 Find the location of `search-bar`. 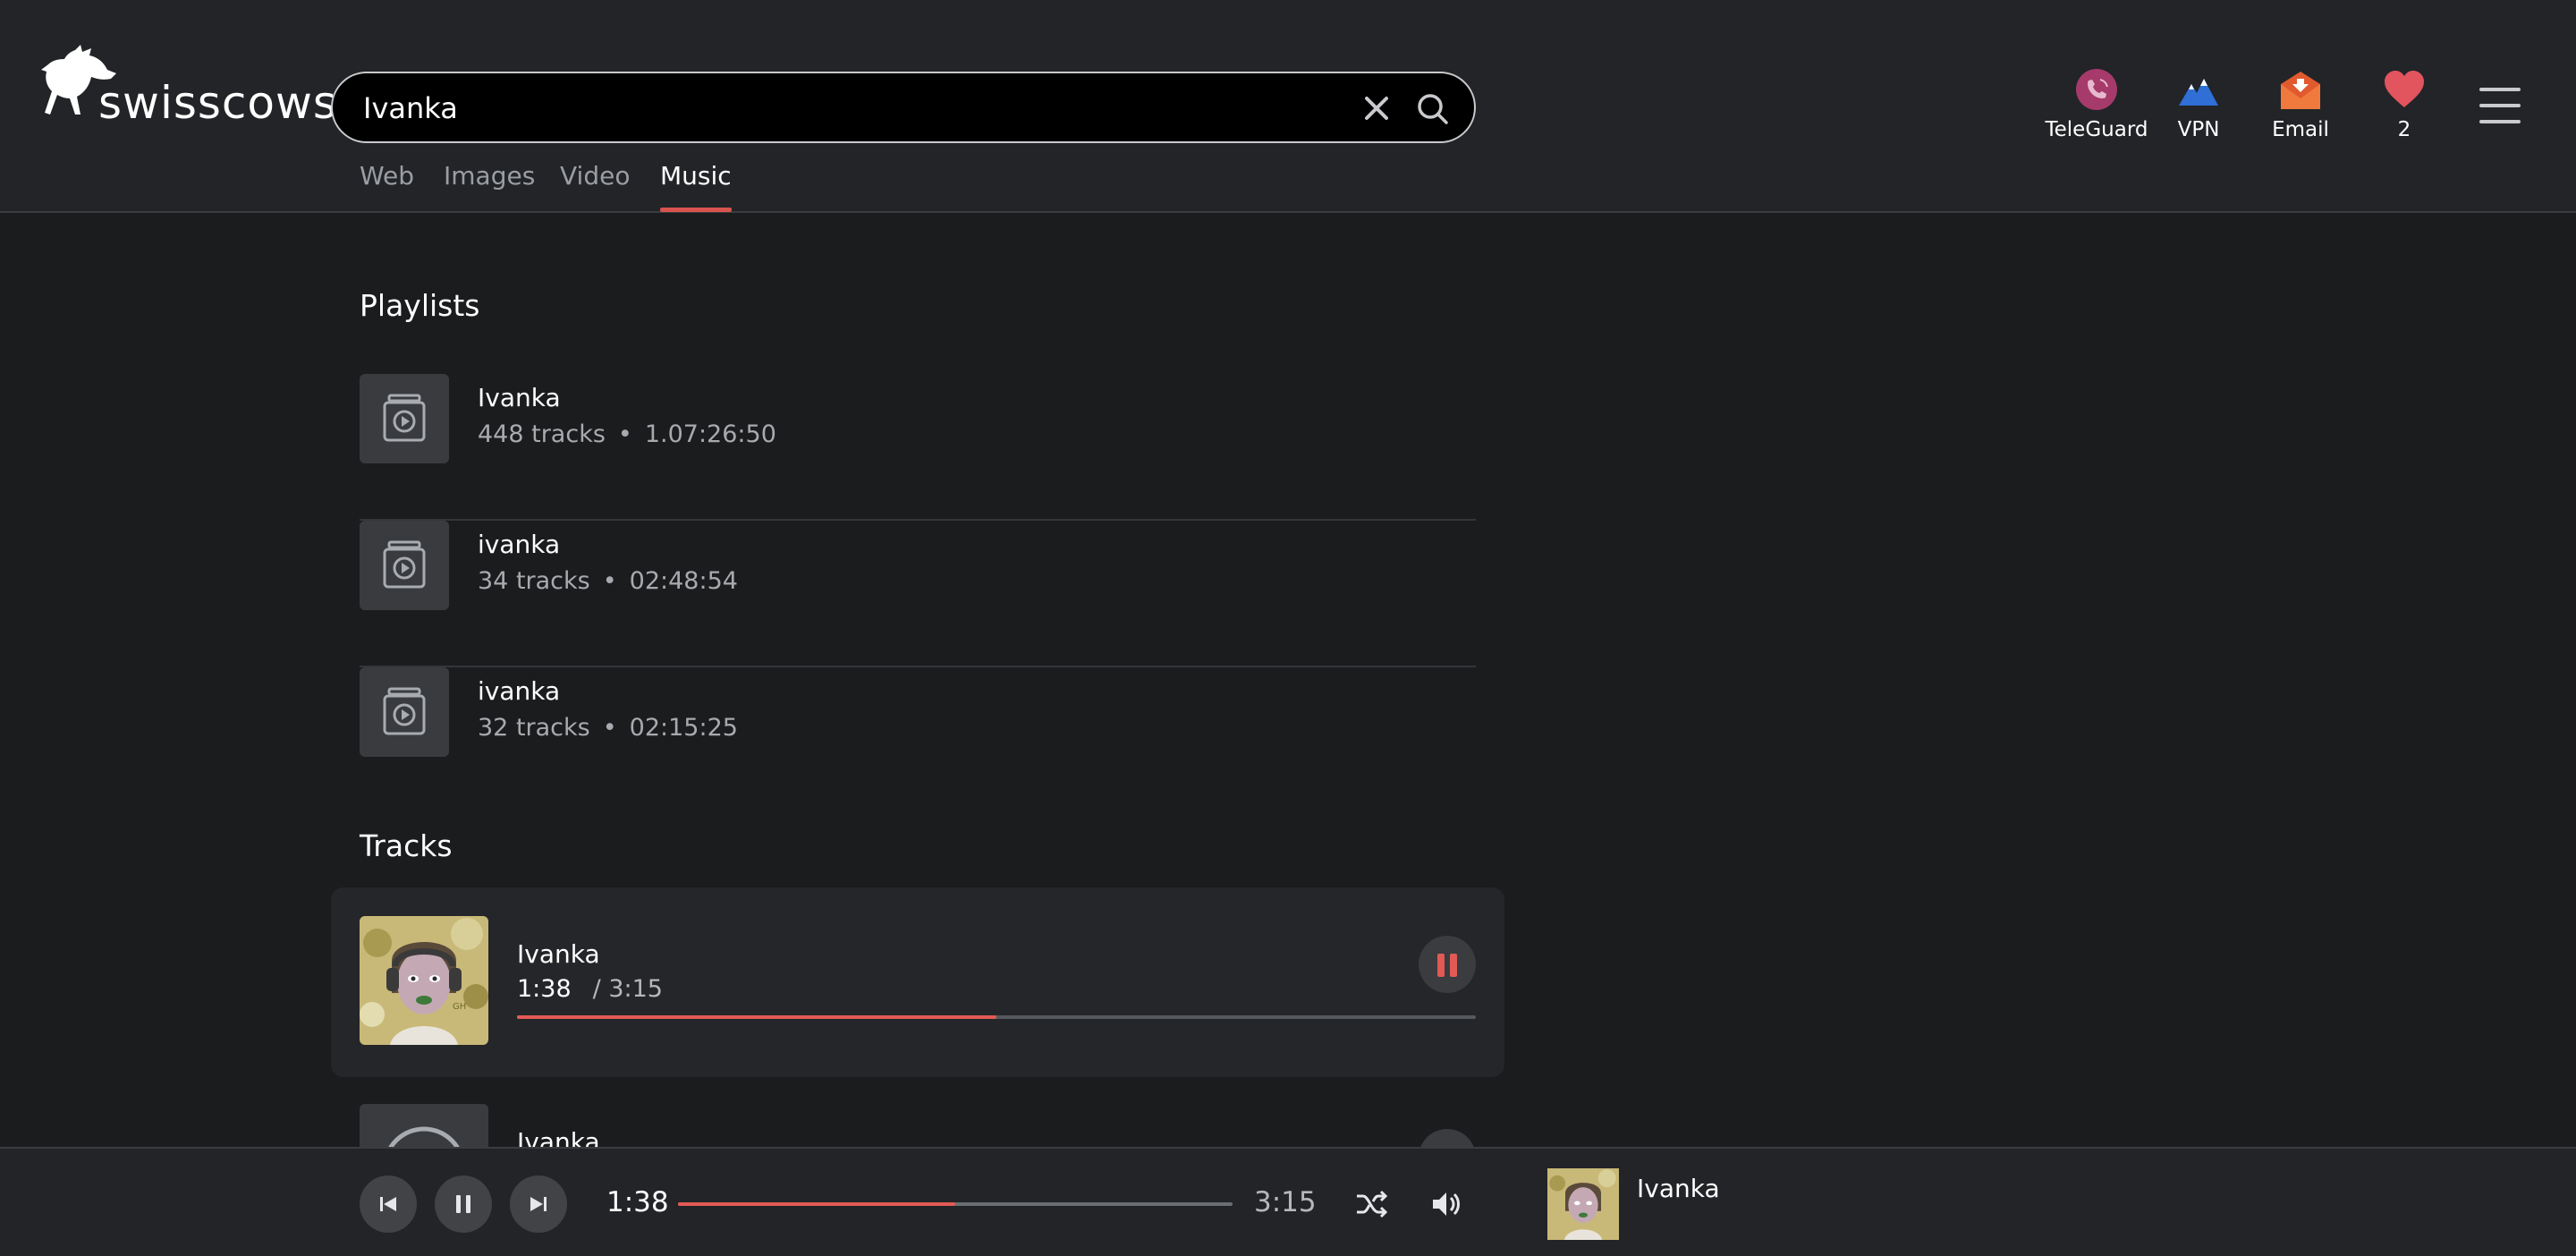

search-bar is located at coordinates (903, 107).